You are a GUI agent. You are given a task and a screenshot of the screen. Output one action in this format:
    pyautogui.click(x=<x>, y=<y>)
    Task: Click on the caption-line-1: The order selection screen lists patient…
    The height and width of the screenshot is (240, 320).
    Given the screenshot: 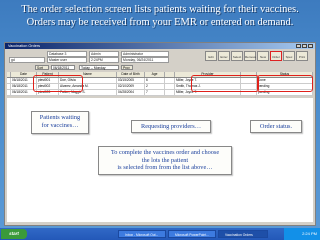 What is the action you would take?
    pyautogui.click(x=160, y=9)
    